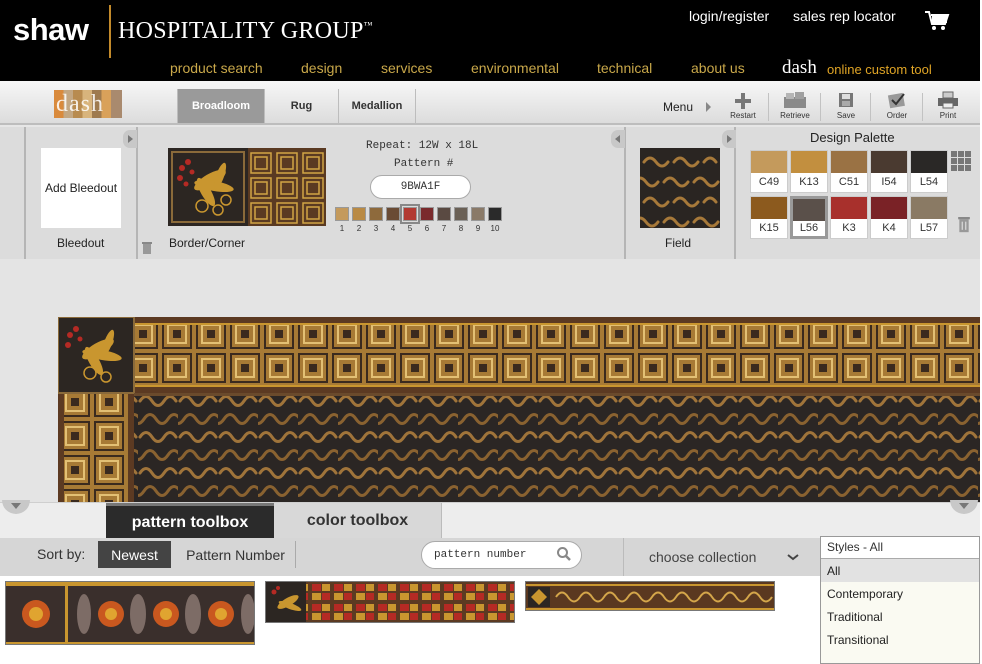 This screenshot has width=982, height=664. Describe the element at coordinates (88, 104) in the screenshot. I see `dash-tool-logo: dash` at that location.